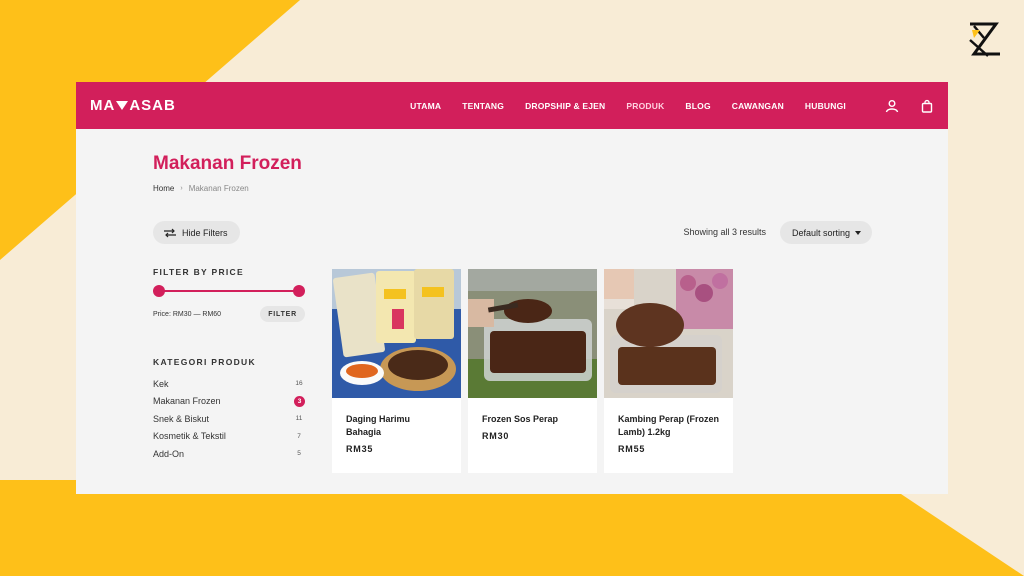 The width and height of the screenshot is (1024, 576). Describe the element at coordinates (360, 449) in the screenshot. I see `product-price: RM35` at that location.